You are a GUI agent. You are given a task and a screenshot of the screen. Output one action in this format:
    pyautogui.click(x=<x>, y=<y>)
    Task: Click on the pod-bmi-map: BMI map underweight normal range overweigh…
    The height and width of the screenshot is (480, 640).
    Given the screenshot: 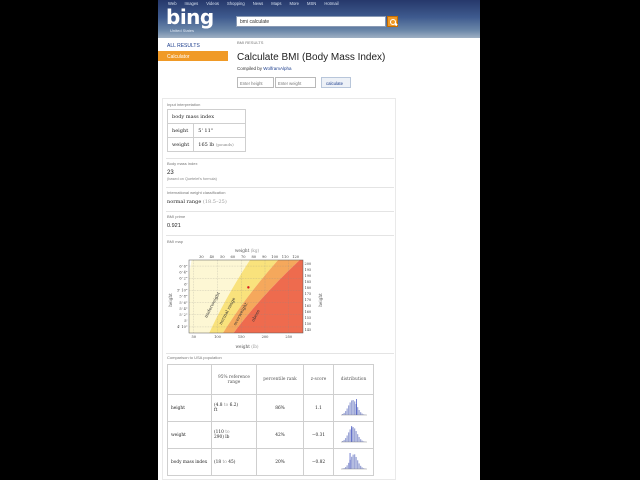 What is the action you would take?
    pyautogui.click(x=280, y=294)
    